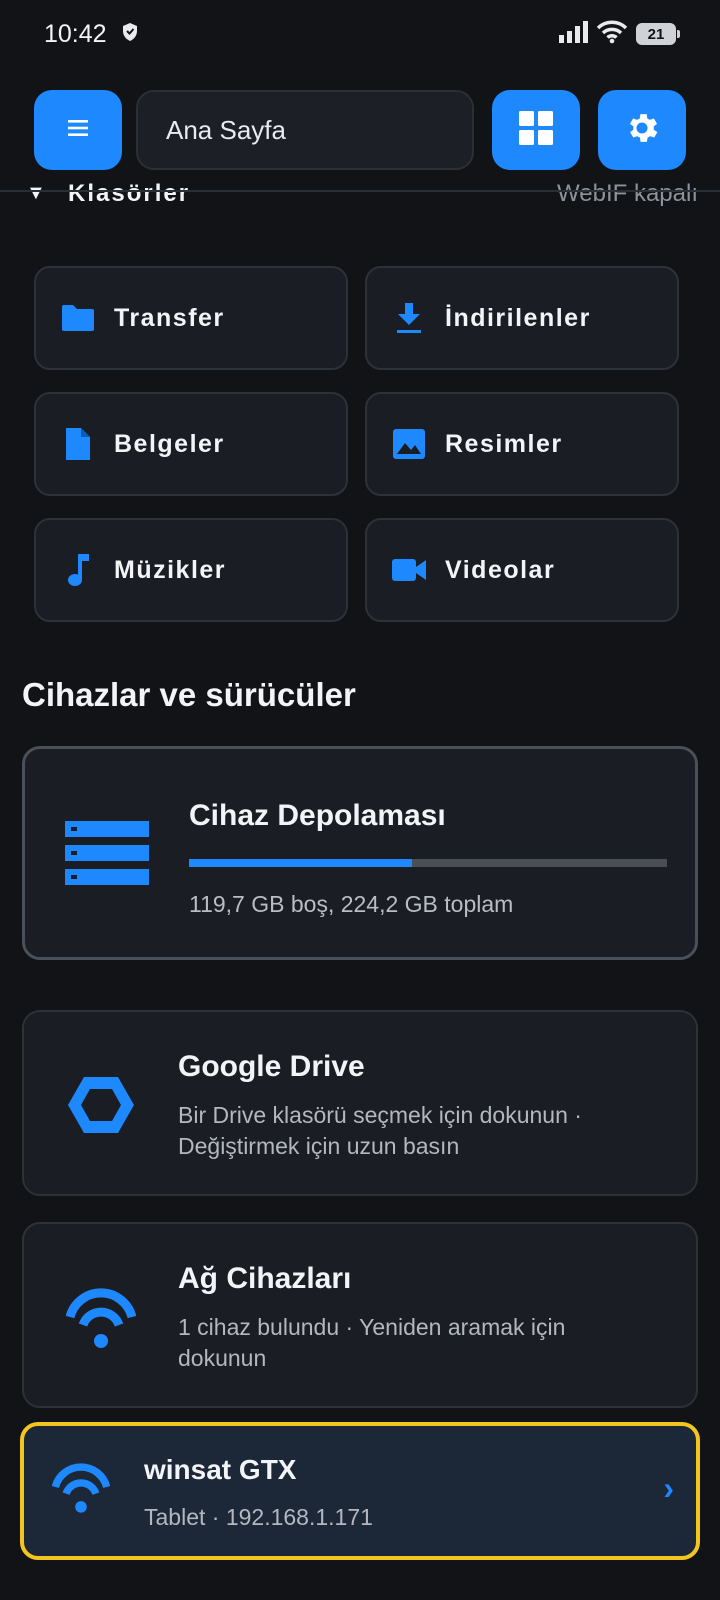  Describe the element at coordinates (360, 191) in the screenshot. I see `toolbar-divider` at that location.